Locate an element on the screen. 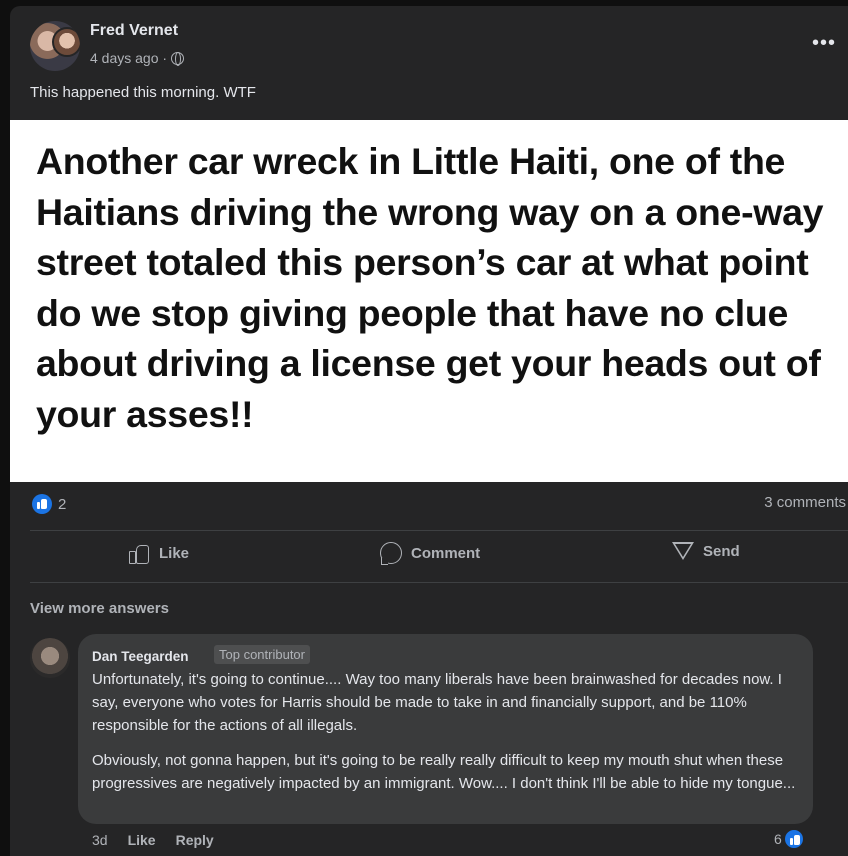  comment-reaction-summary: 6 is located at coordinates (789, 839).